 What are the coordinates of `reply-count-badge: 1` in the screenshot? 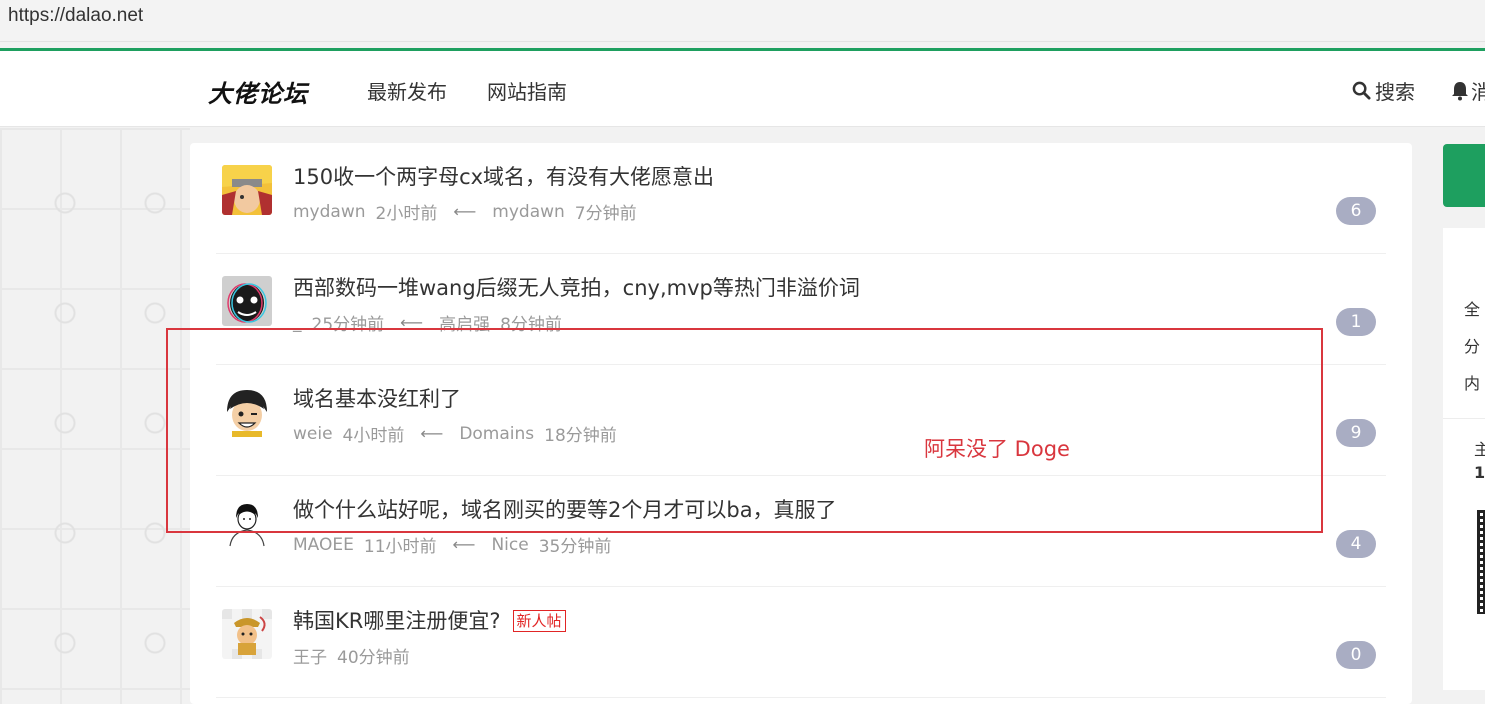 It's located at (1356, 322).